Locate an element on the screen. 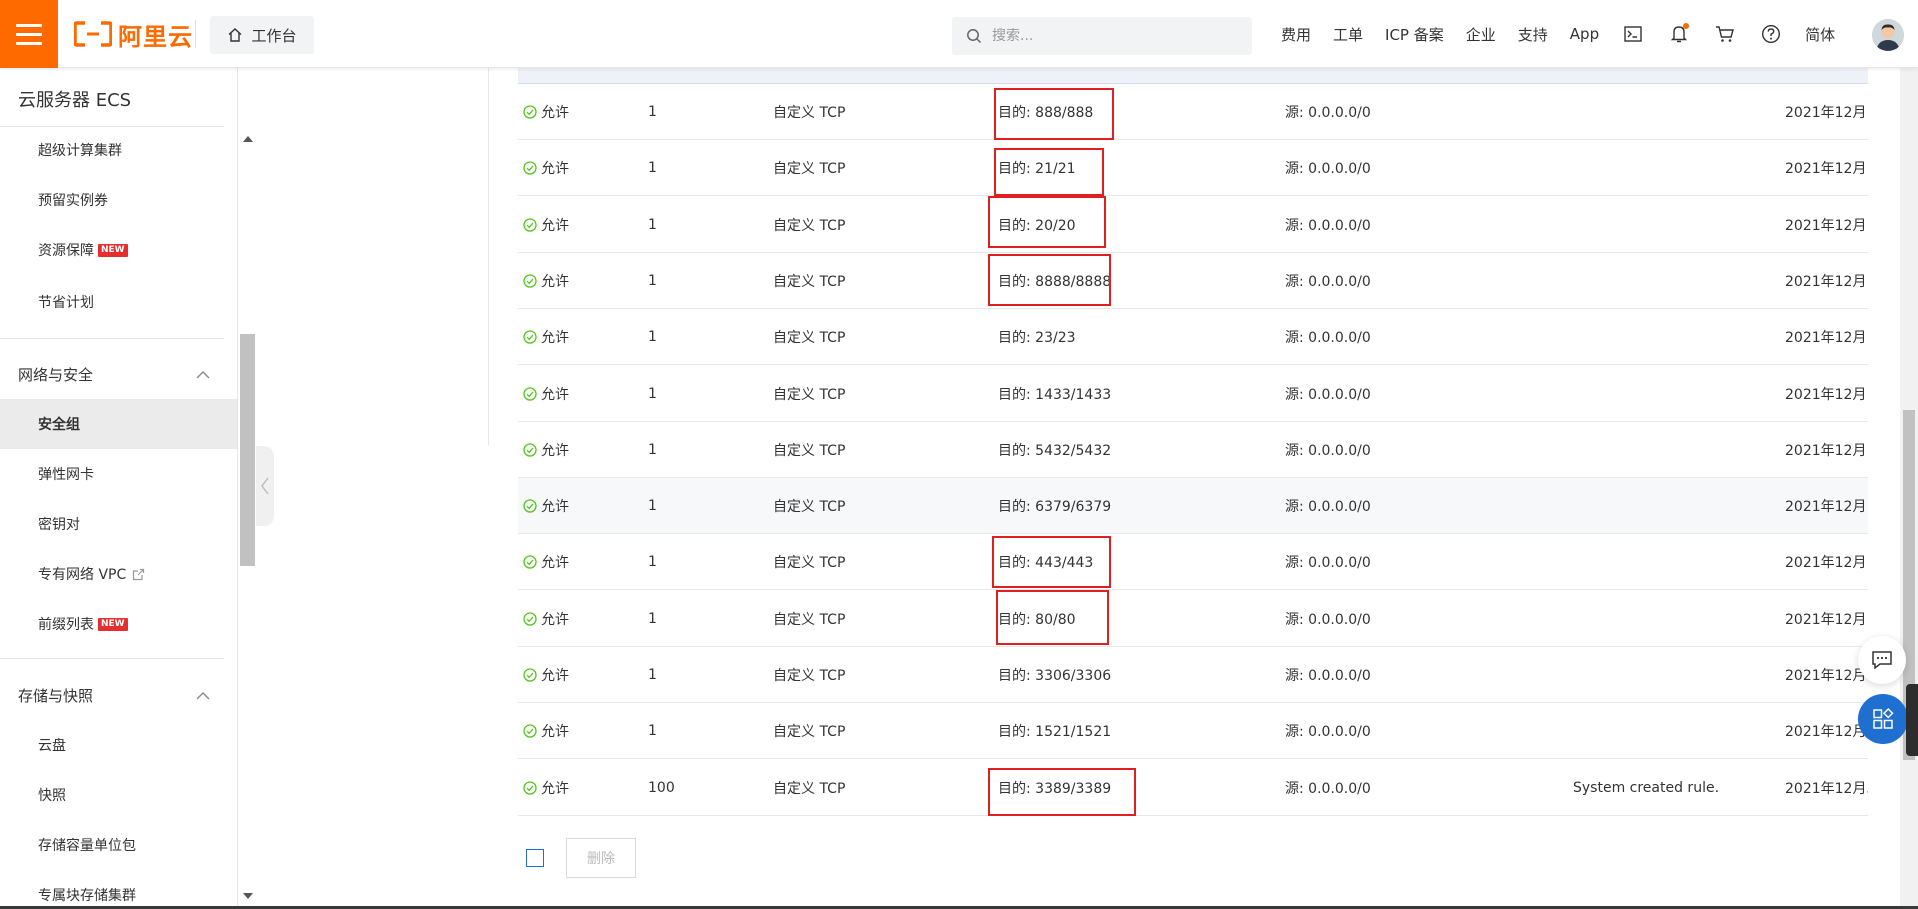 Image resolution: width=1918 pixels, height=909 pixels. sidebar-item-storage-capacity-unit: 存储容量单位包 is located at coordinates (118, 845).